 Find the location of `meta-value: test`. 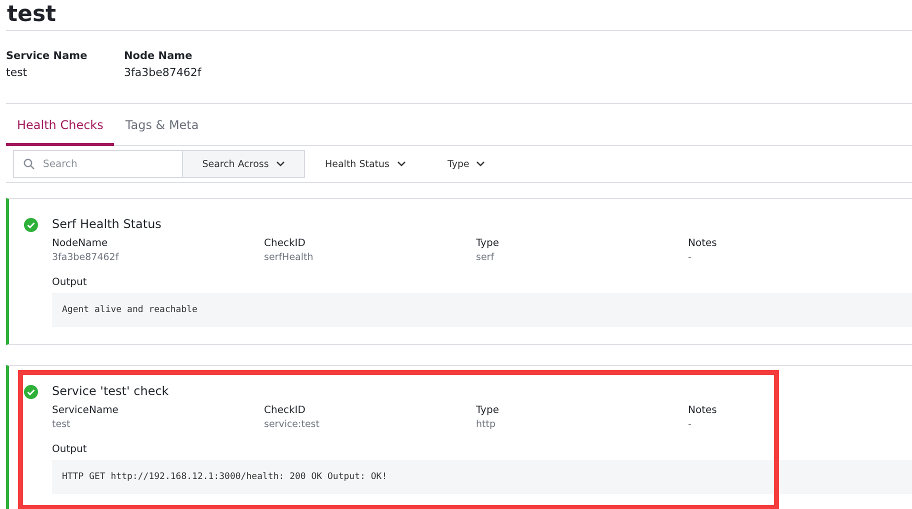

meta-value: test is located at coordinates (17, 73).